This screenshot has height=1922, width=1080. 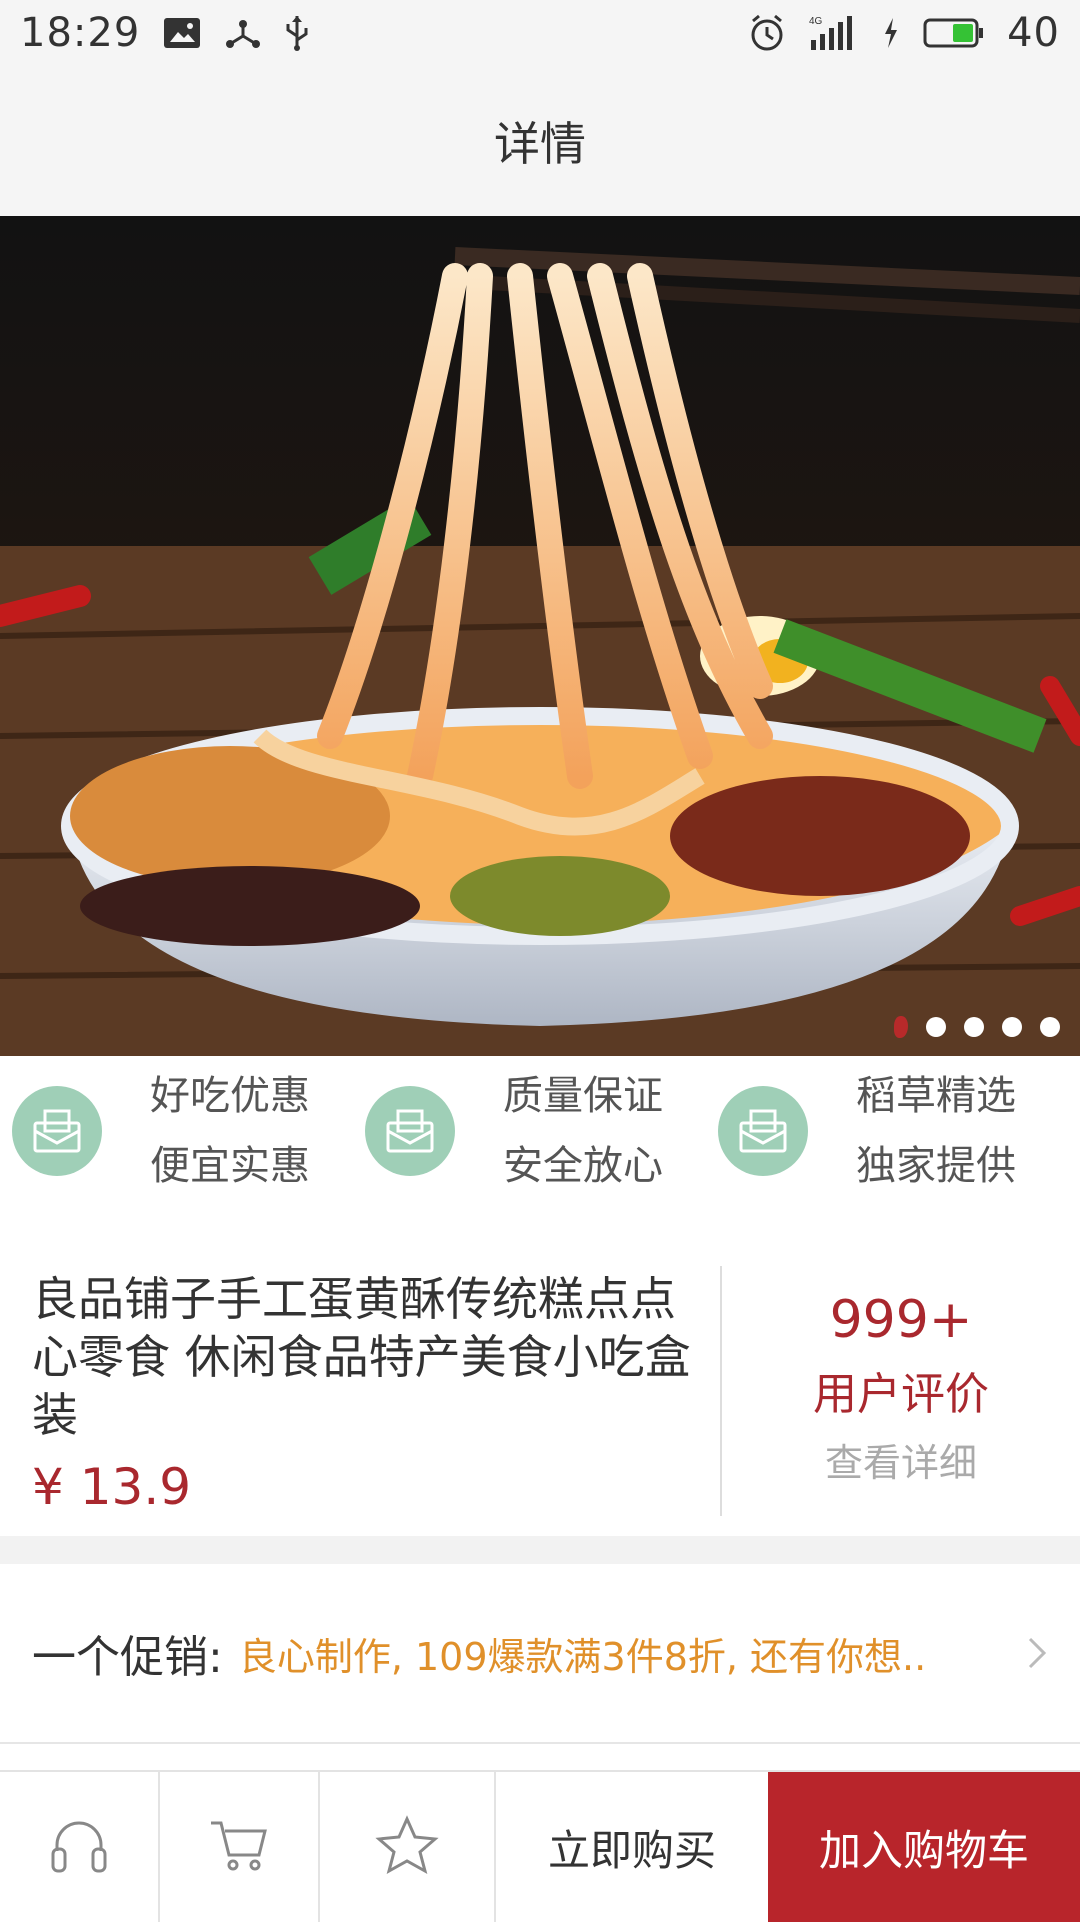 I want to click on usb-icon, so click(x=297, y=33).